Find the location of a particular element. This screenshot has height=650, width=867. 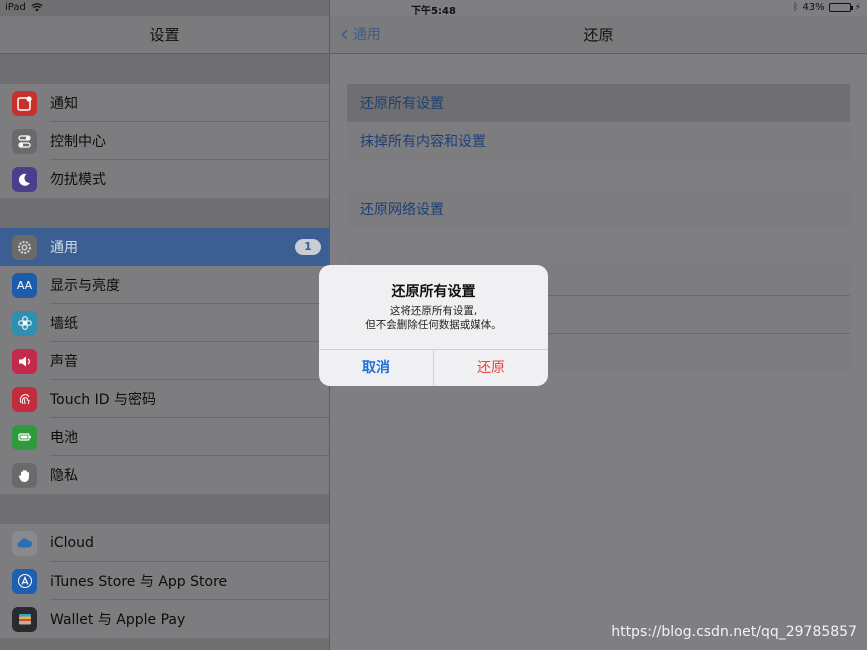

gear-icon is located at coordinates (24, 247).